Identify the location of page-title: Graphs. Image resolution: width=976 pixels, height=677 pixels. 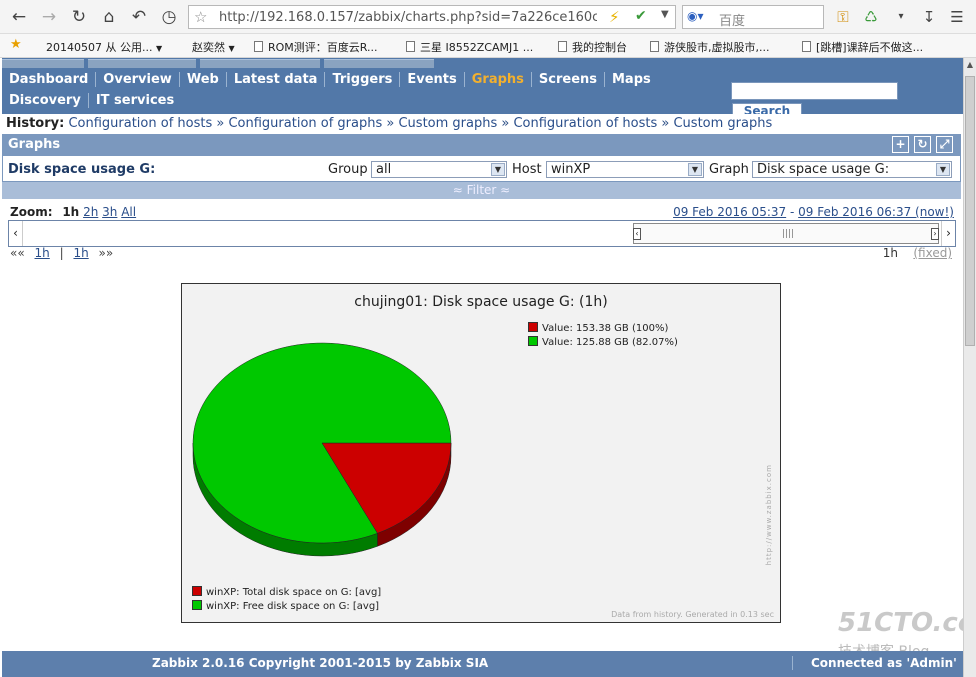
(34, 144).